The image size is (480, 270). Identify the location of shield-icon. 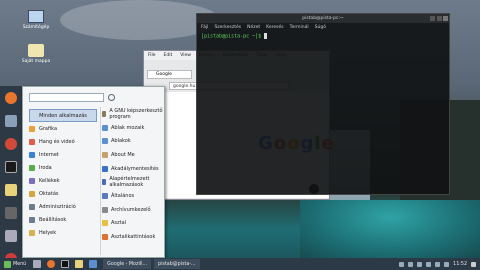
(420, 264).